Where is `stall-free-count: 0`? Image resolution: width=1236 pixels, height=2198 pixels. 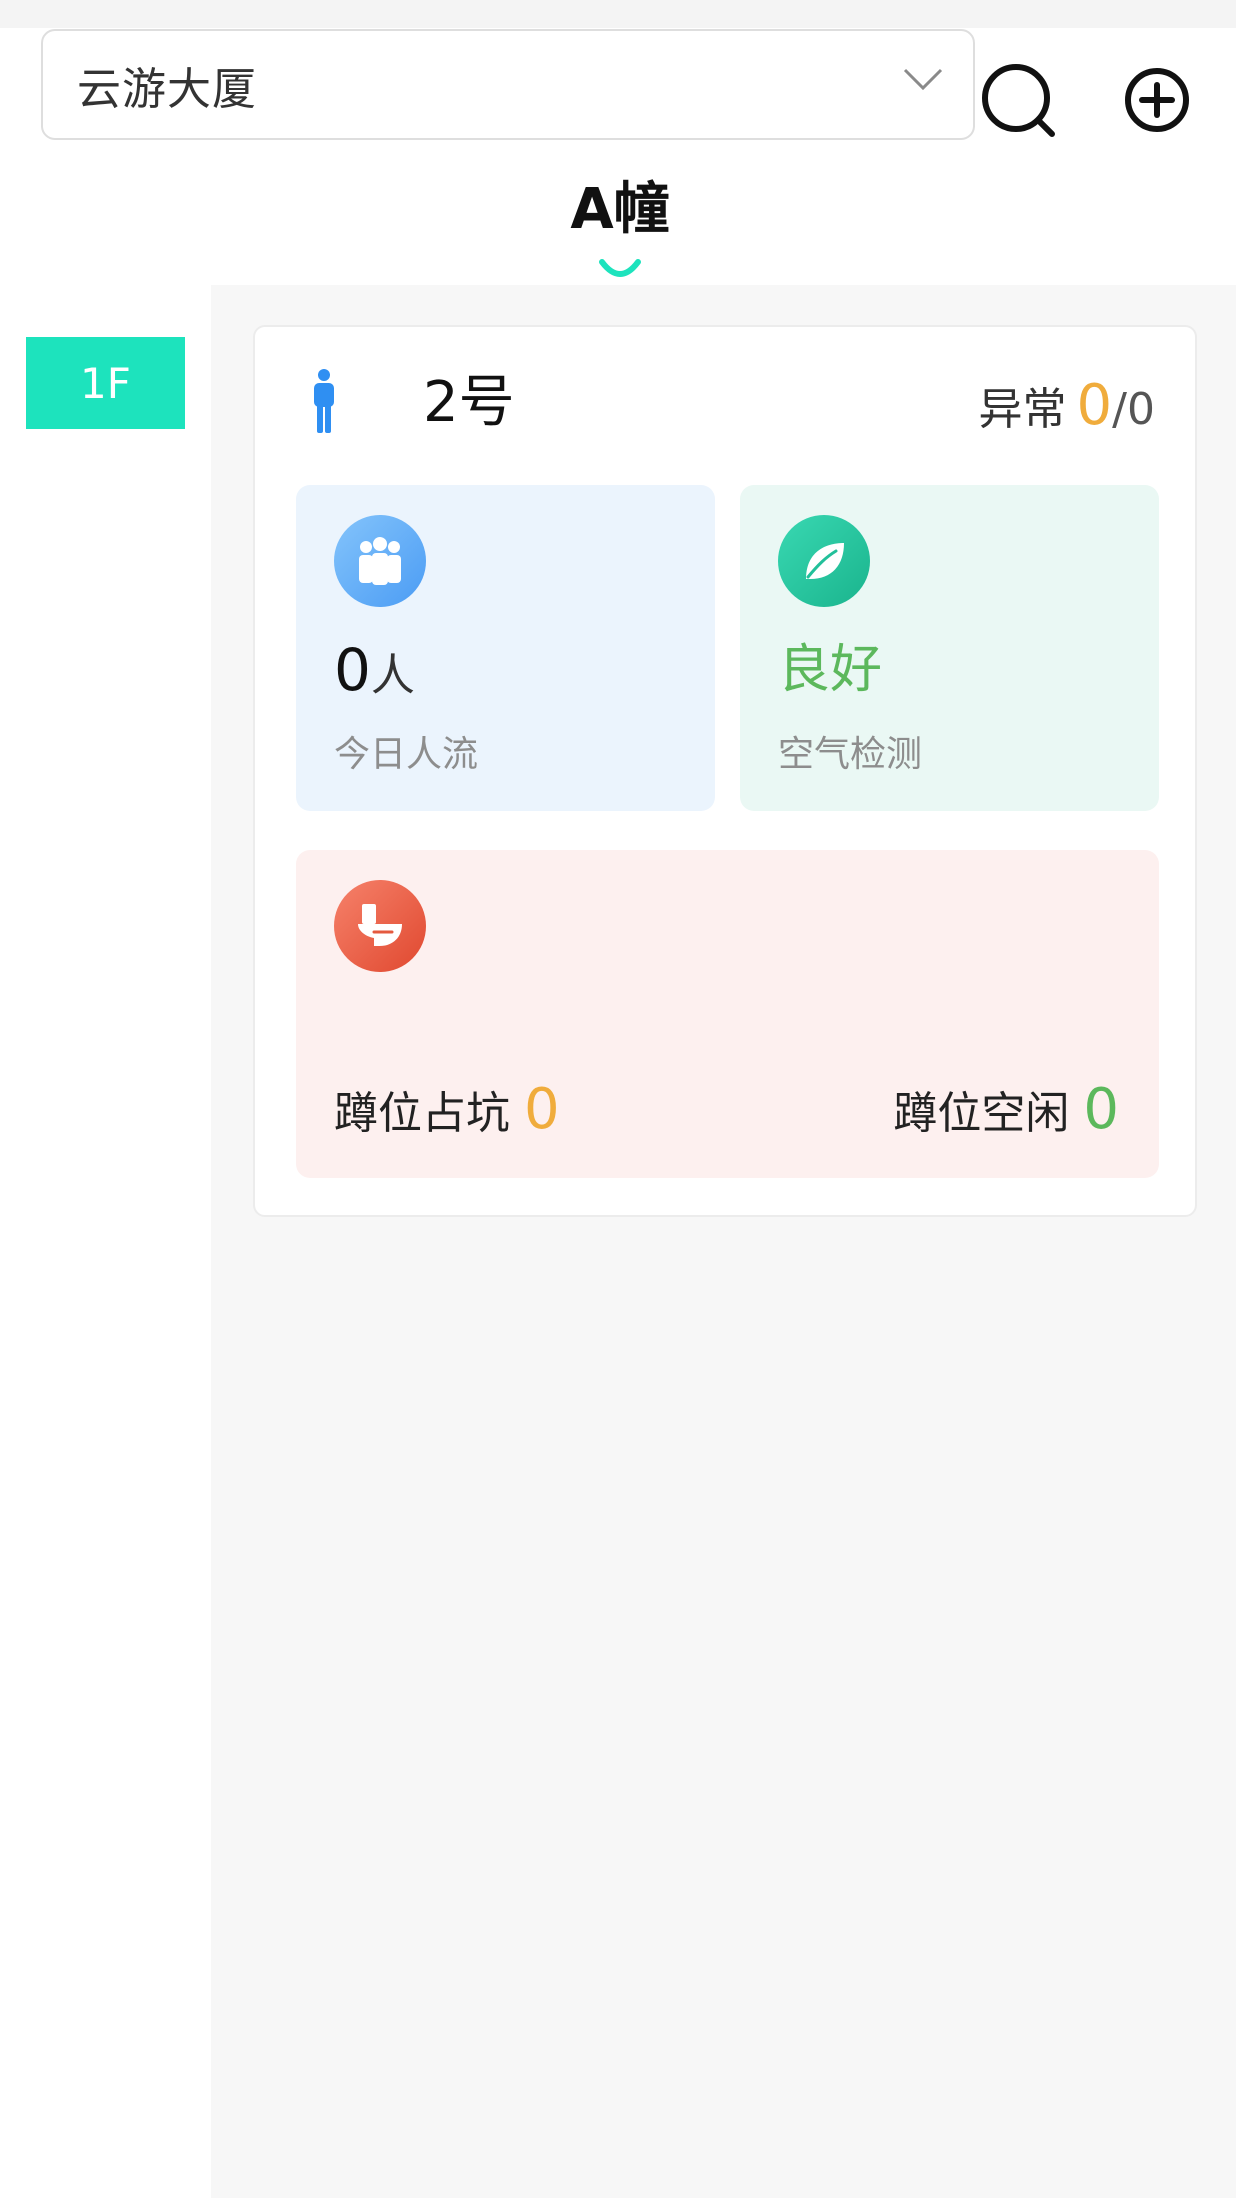 stall-free-count: 0 is located at coordinates (1101, 1109).